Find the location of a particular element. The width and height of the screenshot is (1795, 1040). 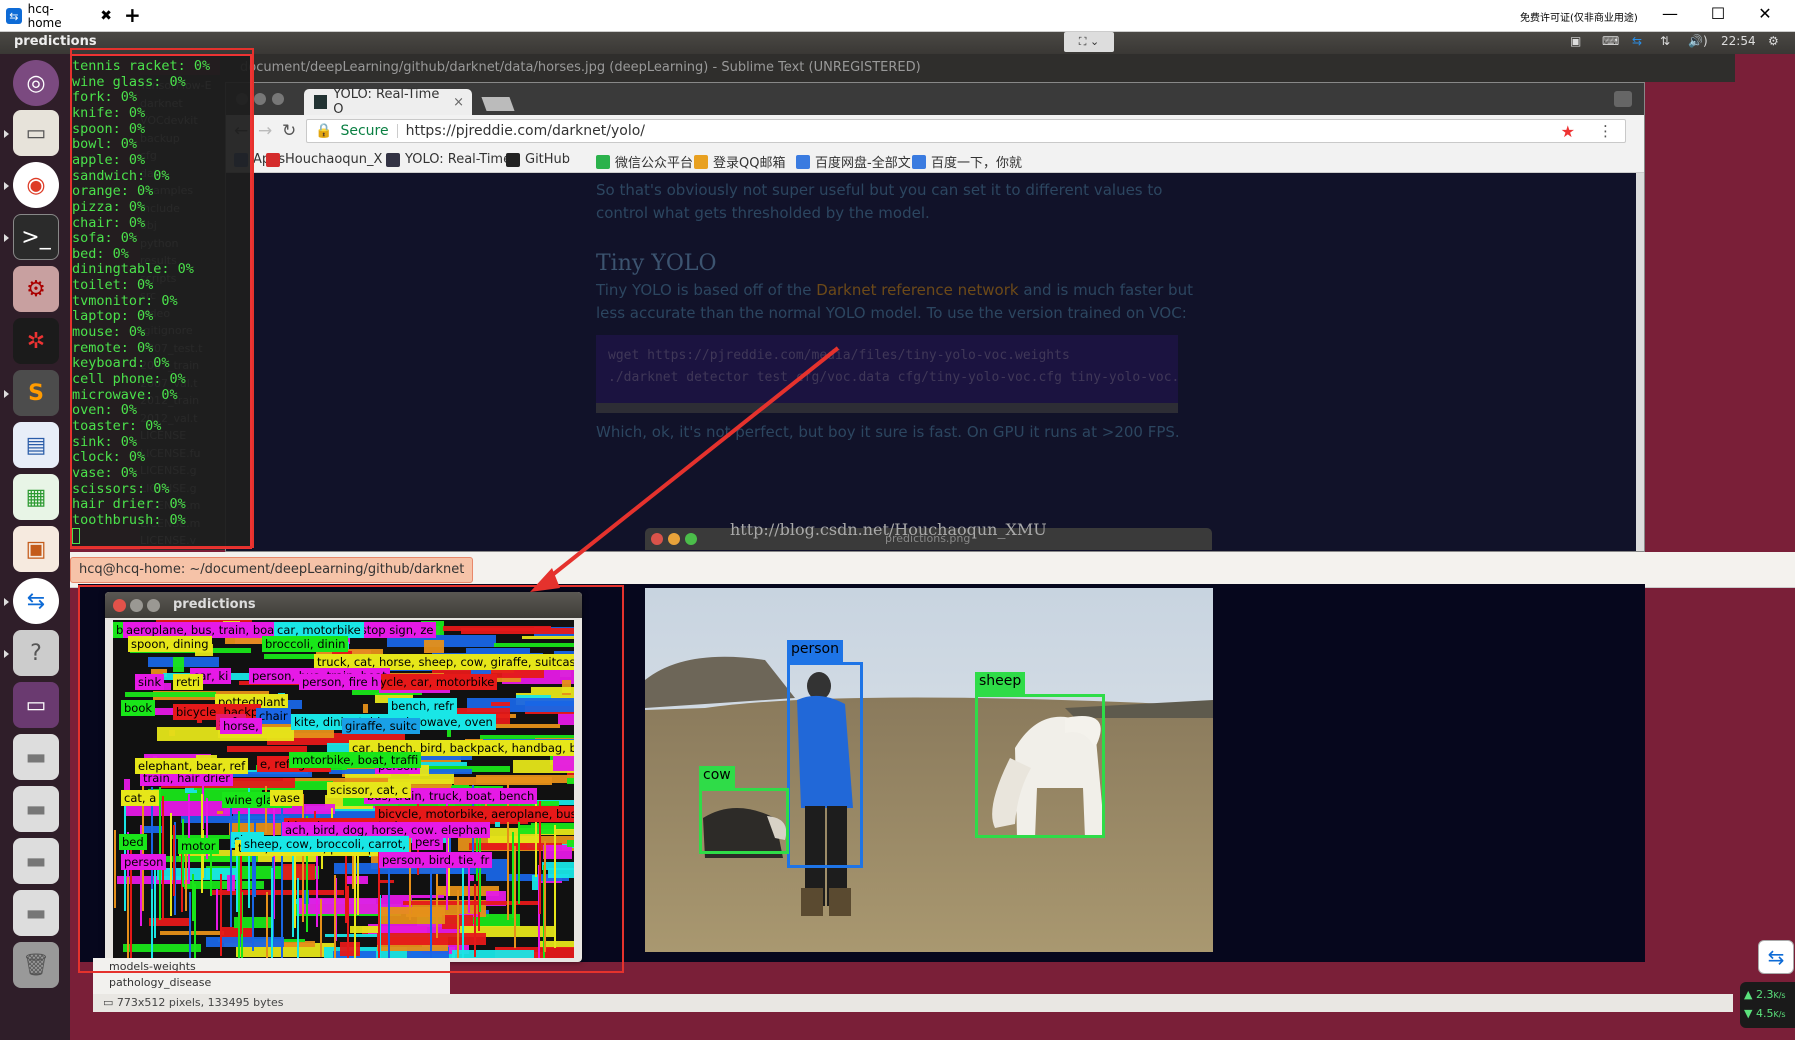

calc-icon: ▦ is located at coordinates (36, 497).